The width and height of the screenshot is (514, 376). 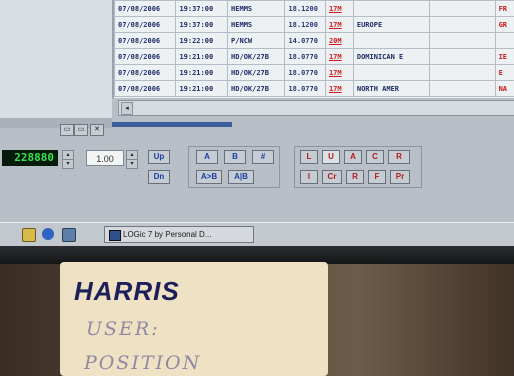 What do you see at coordinates (355, 177) in the screenshot?
I see `mode-r-button: R` at bounding box center [355, 177].